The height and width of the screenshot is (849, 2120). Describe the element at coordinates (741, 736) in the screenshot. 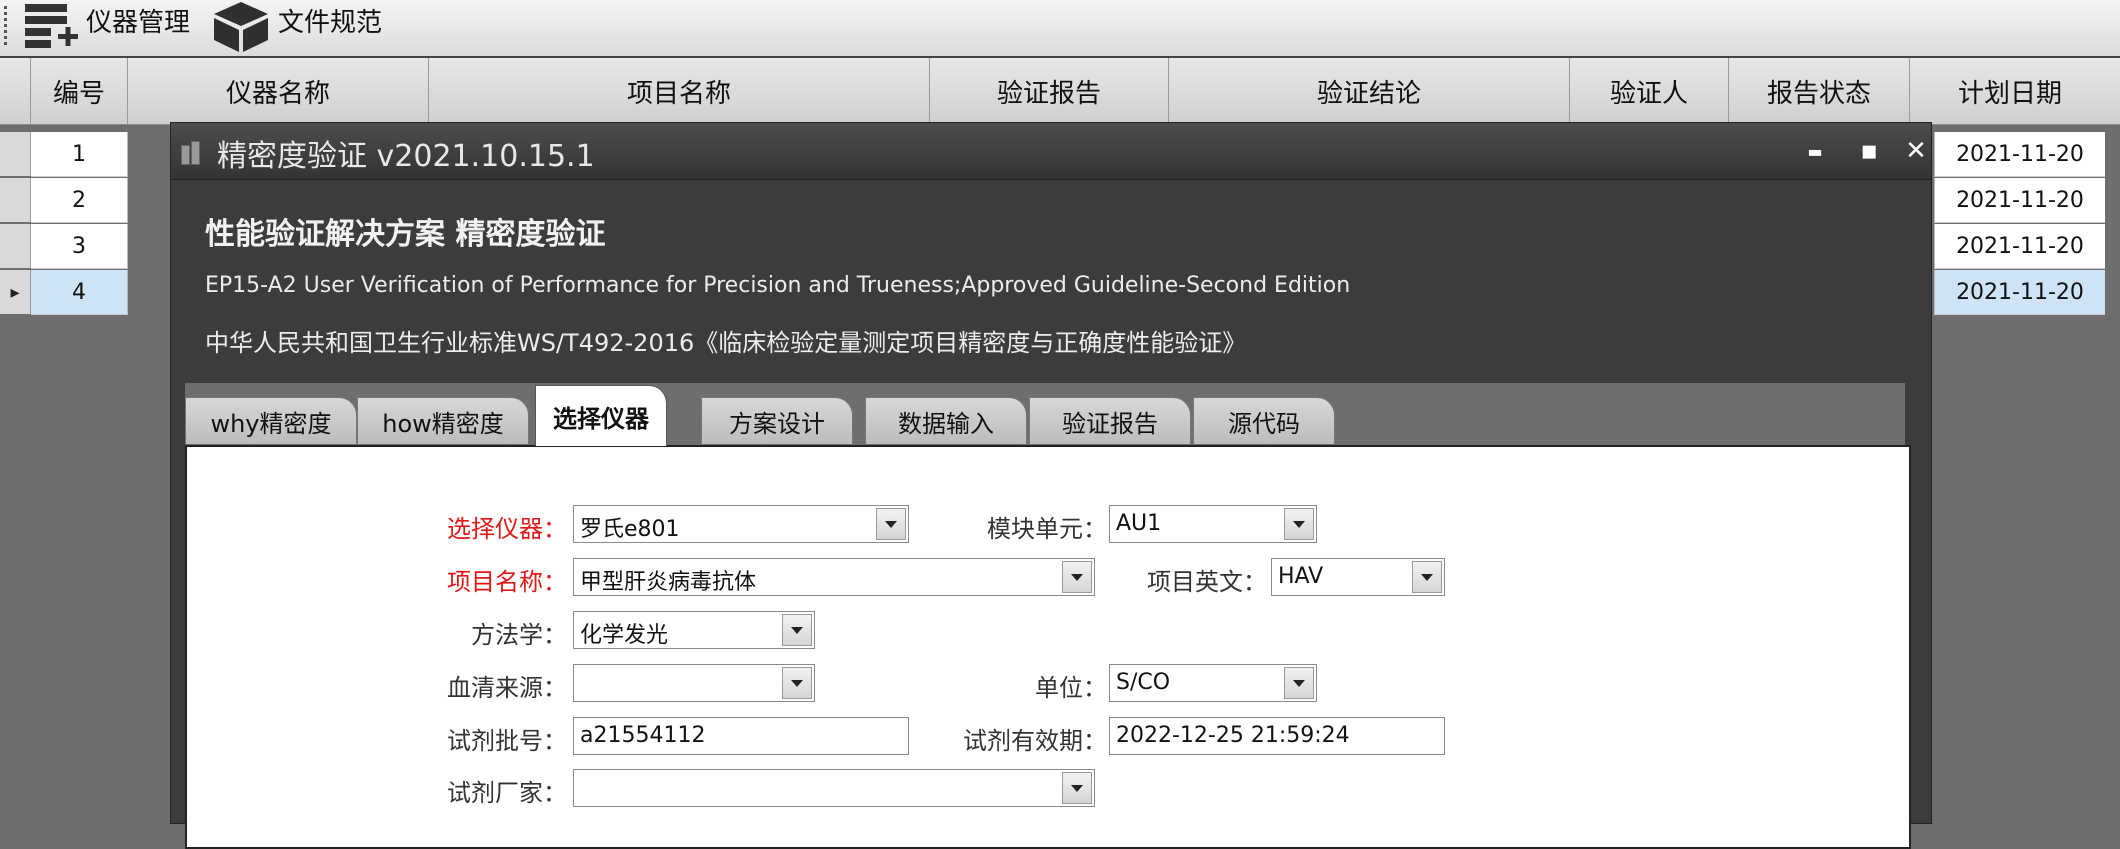

I see `reagent-lot-input: a21554112` at that location.